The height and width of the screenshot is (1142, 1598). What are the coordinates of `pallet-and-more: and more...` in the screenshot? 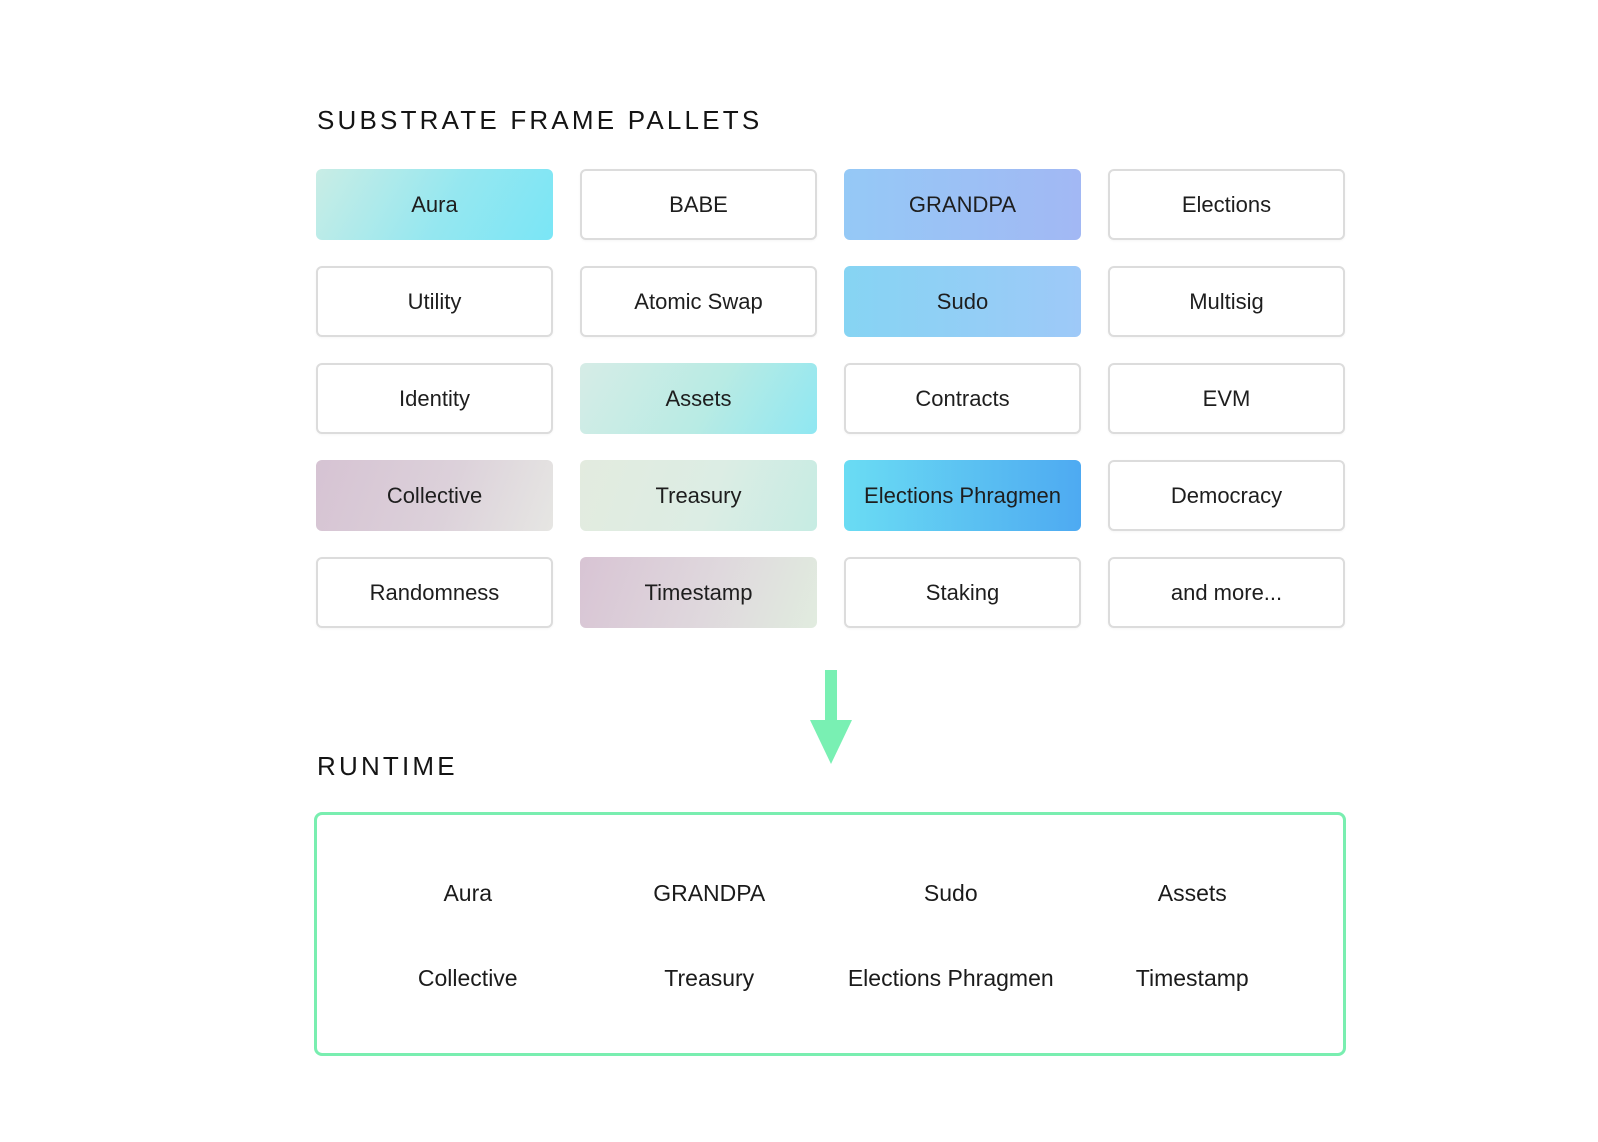 It's located at (1226, 592).